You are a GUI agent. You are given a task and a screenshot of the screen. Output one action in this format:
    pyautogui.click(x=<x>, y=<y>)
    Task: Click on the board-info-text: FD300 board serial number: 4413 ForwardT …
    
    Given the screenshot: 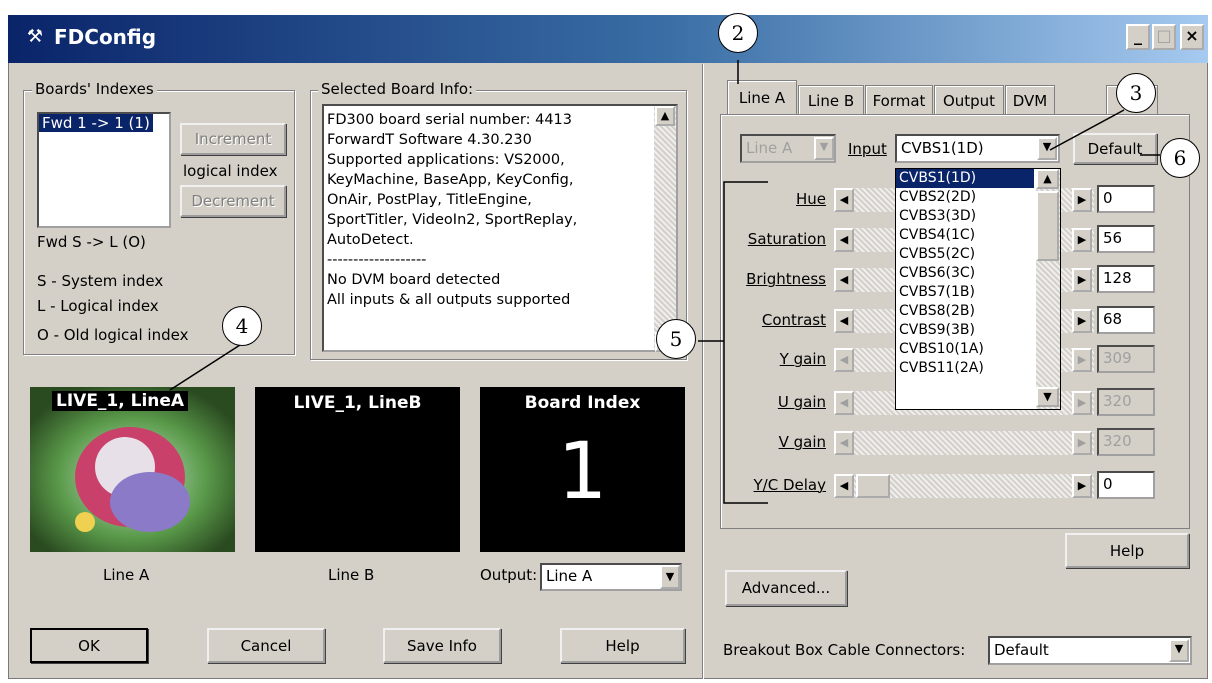 What is the action you would take?
    pyautogui.click(x=500, y=228)
    